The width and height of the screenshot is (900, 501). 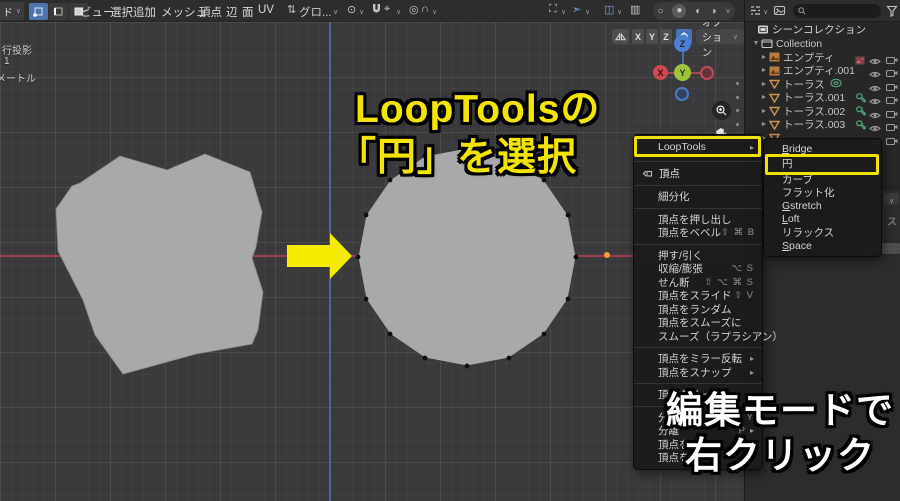 What do you see at coordinates (469, 133) in the screenshot?
I see `callout-select-circle: LoopToolsの 「円」を選択` at bounding box center [469, 133].